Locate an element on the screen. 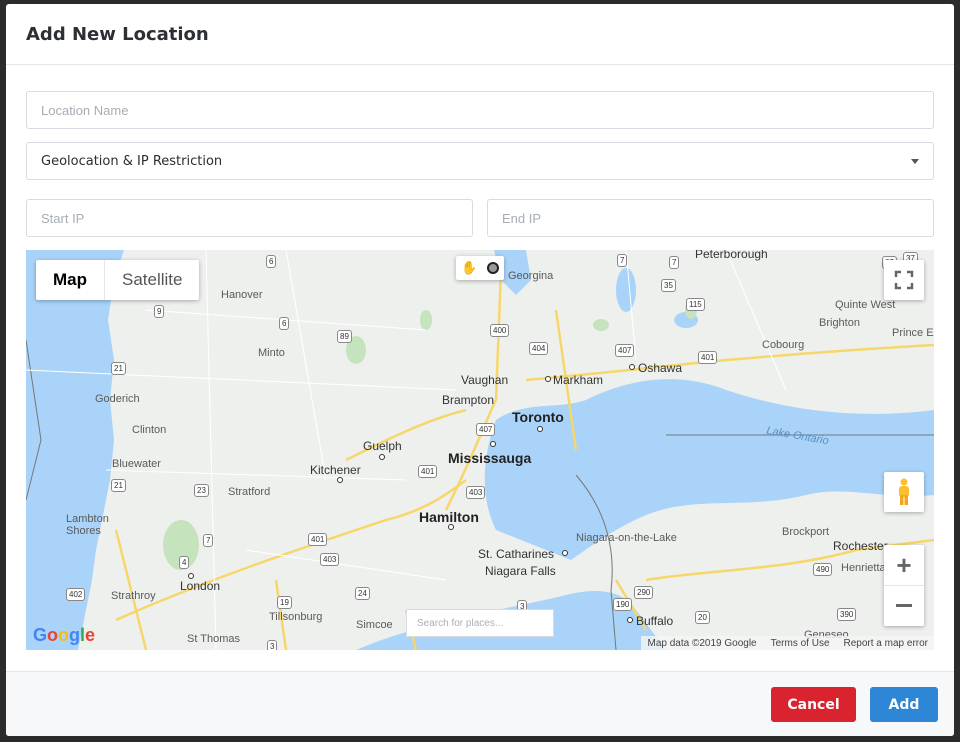 This screenshot has height=742, width=960. google-logo: Google is located at coordinates (64, 635).